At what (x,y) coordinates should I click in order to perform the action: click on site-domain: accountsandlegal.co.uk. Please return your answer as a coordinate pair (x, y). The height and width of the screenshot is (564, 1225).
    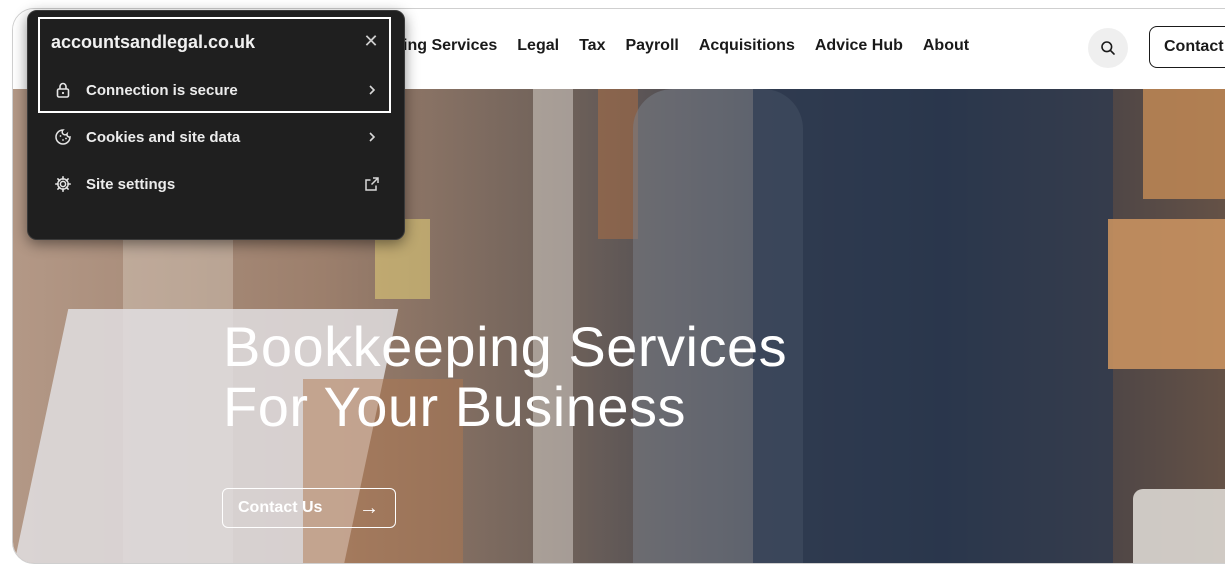
    Looking at the image, I should click on (153, 42).